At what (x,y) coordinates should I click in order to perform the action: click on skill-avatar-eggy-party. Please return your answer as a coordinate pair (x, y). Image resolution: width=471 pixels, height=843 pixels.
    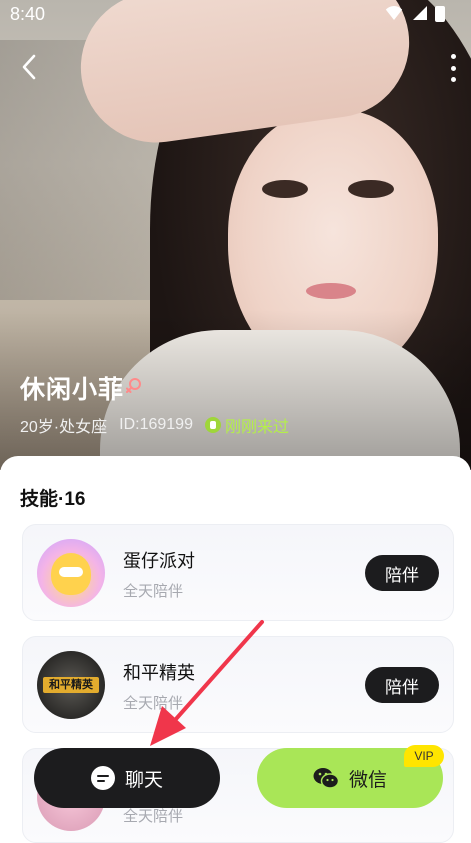
    Looking at the image, I should click on (71, 573).